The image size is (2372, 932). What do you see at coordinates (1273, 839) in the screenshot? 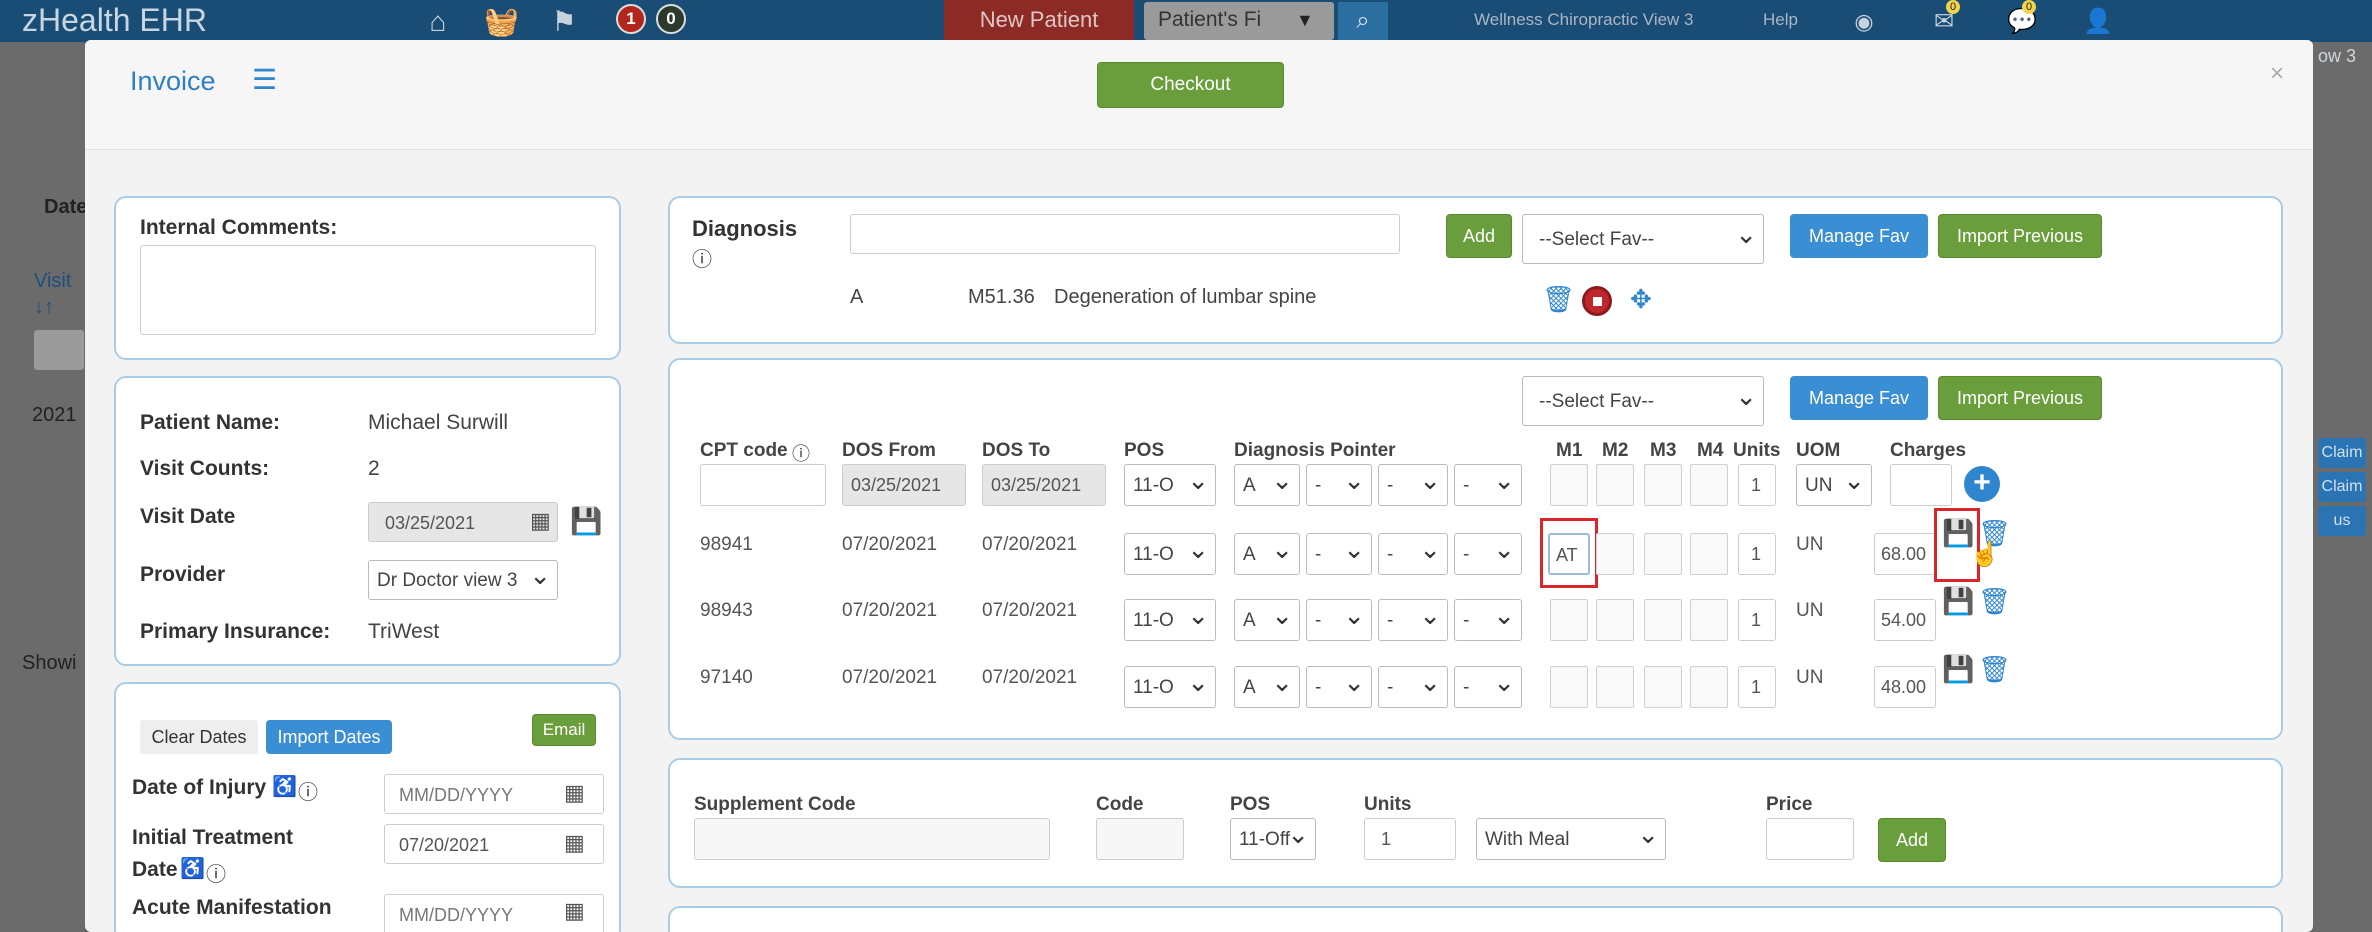
I see `supplement-pos-select: 11-Off` at bounding box center [1273, 839].